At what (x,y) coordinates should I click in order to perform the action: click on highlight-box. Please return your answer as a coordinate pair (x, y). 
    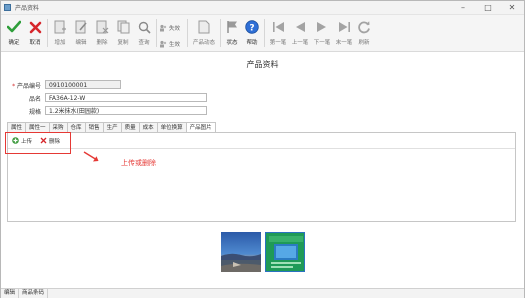
    Looking at the image, I should click on (38, 143).